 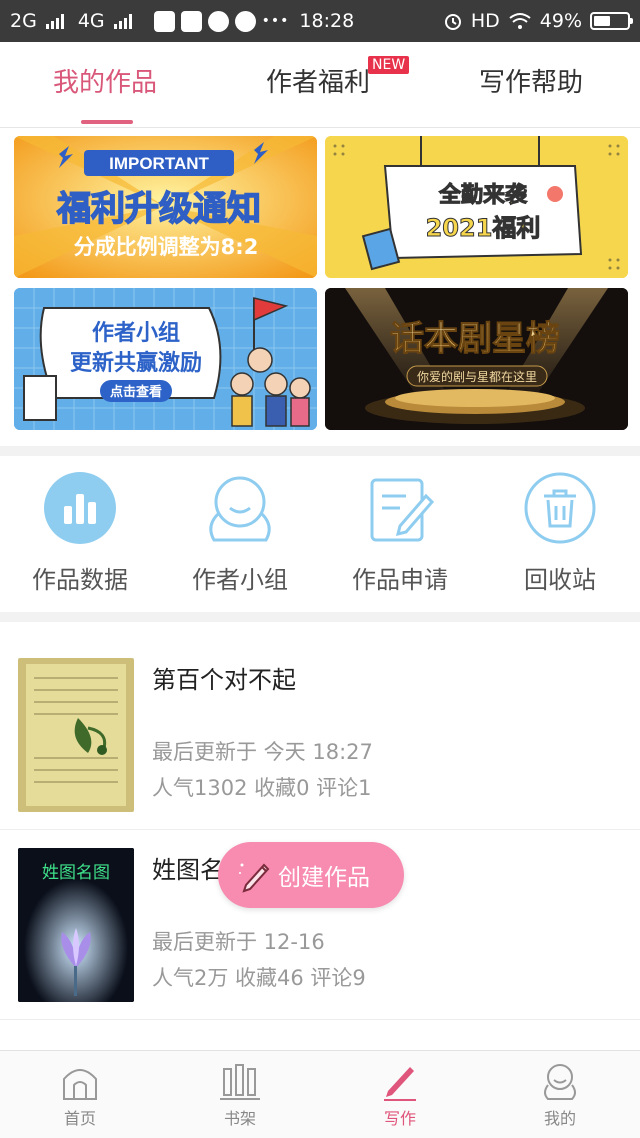 I want to click on media-icon, so click(x=218, y=21).